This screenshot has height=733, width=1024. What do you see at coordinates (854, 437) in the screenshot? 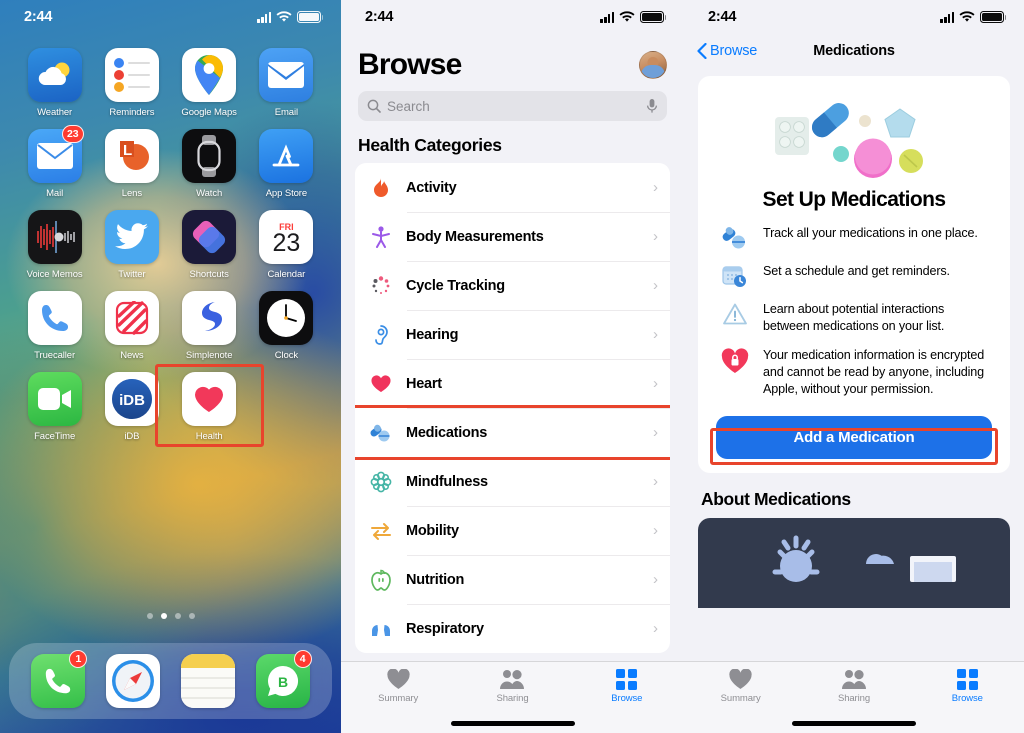
I see `add-medication-button: Add a Medication` at bounding box center [854, 437].